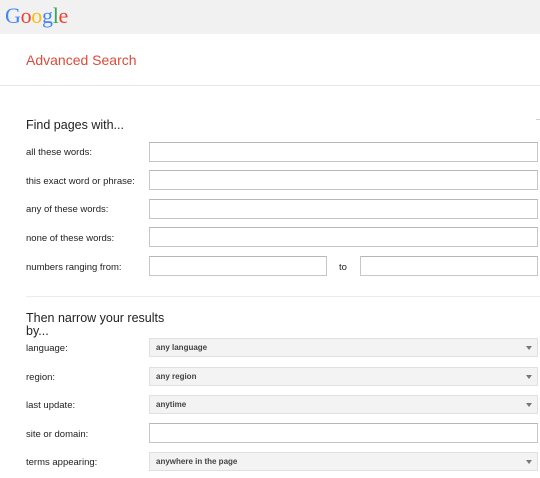 The width and height of the screenshot is (540, 478). I want to click on last-update-selected-value: anytime, so click(171, 404).